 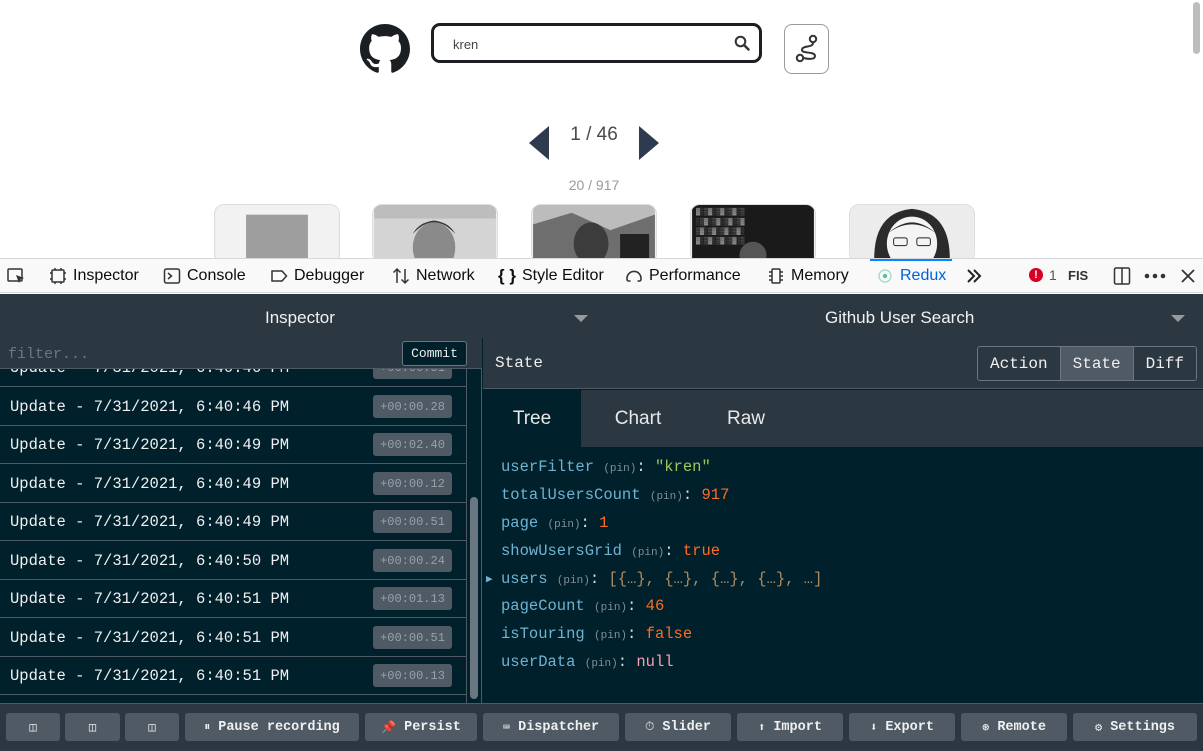 What do you see at coordinates (329, 275) in the screenshot?
I see `tab-label: Debugger` at bounding box center [329, 275].